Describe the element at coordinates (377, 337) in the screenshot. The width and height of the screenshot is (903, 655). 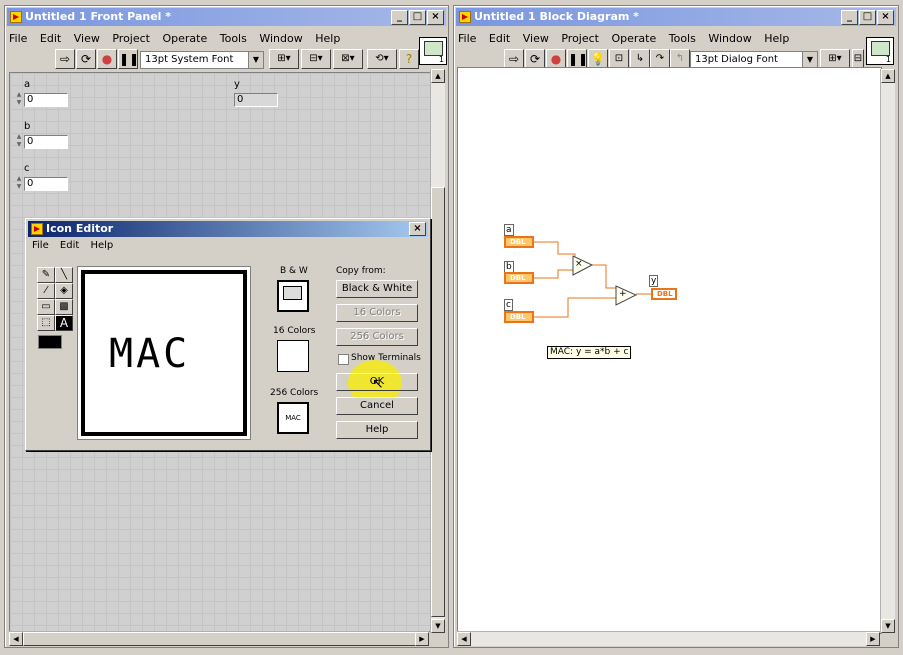
I see `copy-256-colors-button: 256 Colors` at that location.